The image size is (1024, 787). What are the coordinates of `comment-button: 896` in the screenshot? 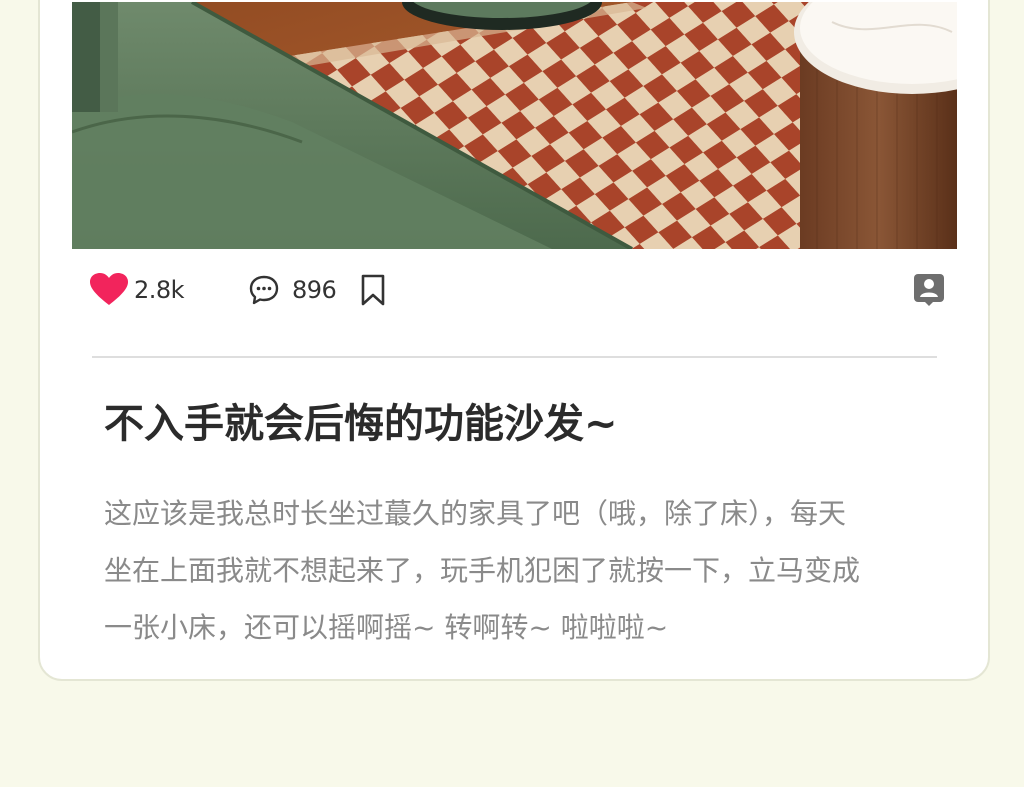 It's located at (292, 290).